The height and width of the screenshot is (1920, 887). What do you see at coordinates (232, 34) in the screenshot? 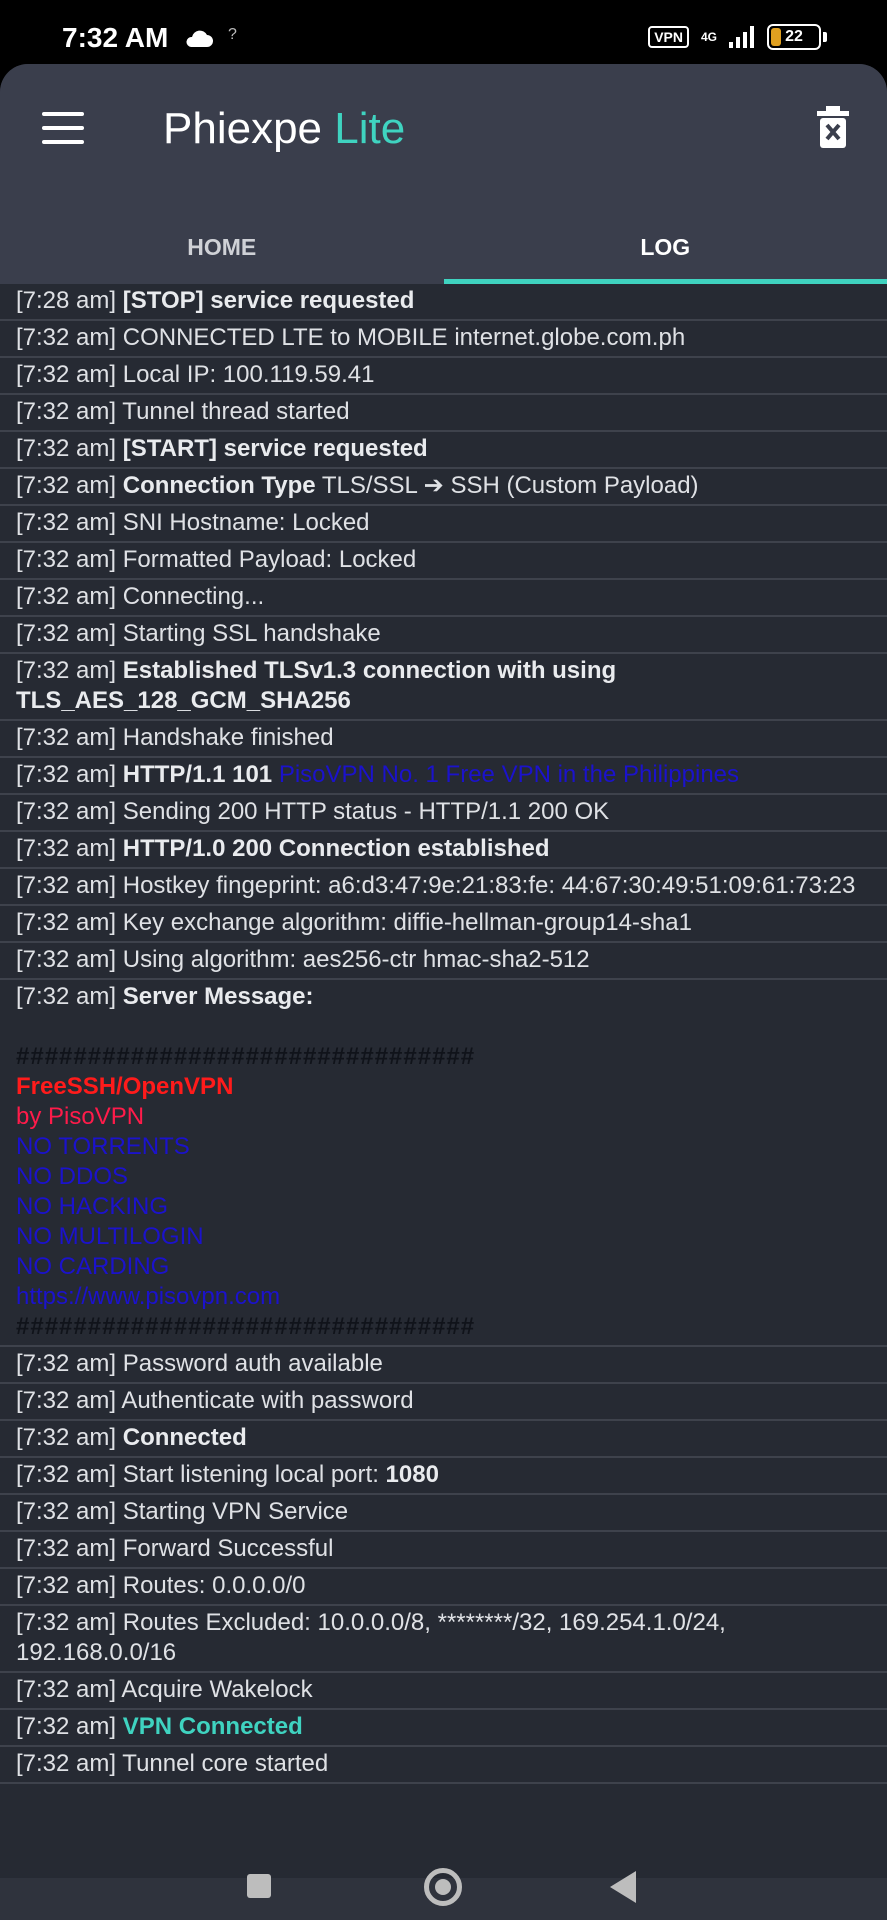
I see `no-signal-icon: ?` at bounding box center [232, 34].